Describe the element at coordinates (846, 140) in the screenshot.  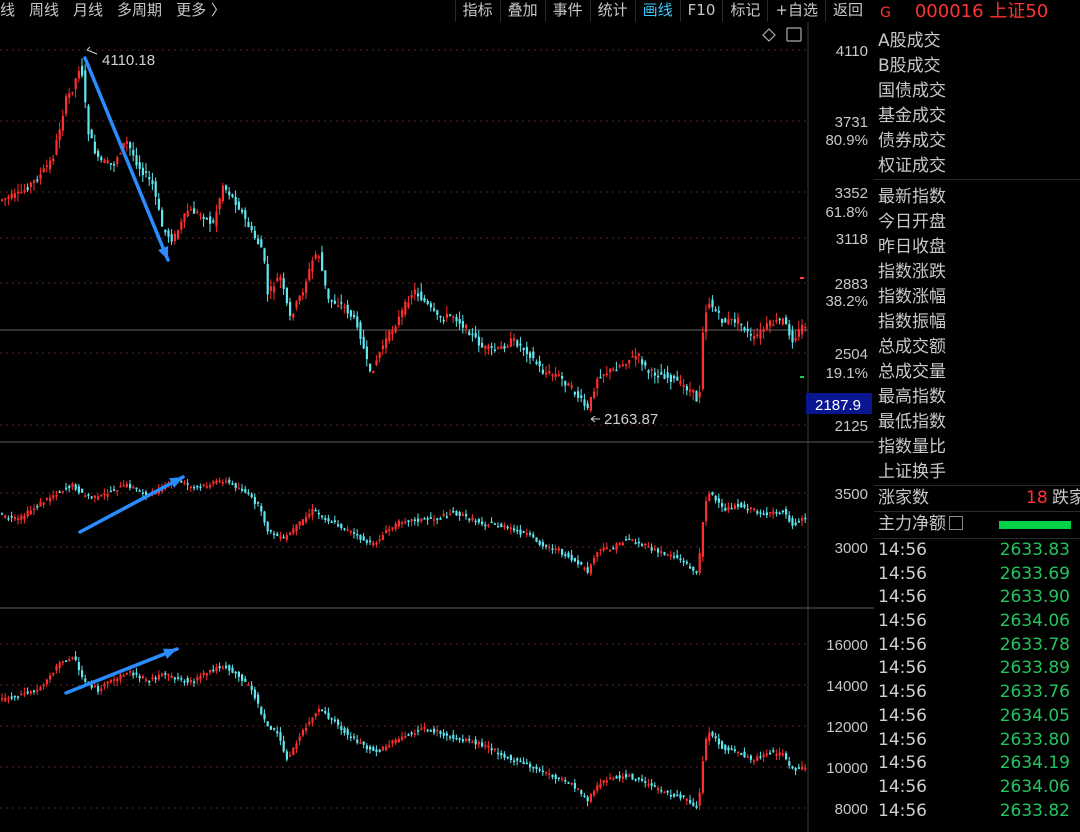
I see `fib-pct-label: 80.9%` at that location.